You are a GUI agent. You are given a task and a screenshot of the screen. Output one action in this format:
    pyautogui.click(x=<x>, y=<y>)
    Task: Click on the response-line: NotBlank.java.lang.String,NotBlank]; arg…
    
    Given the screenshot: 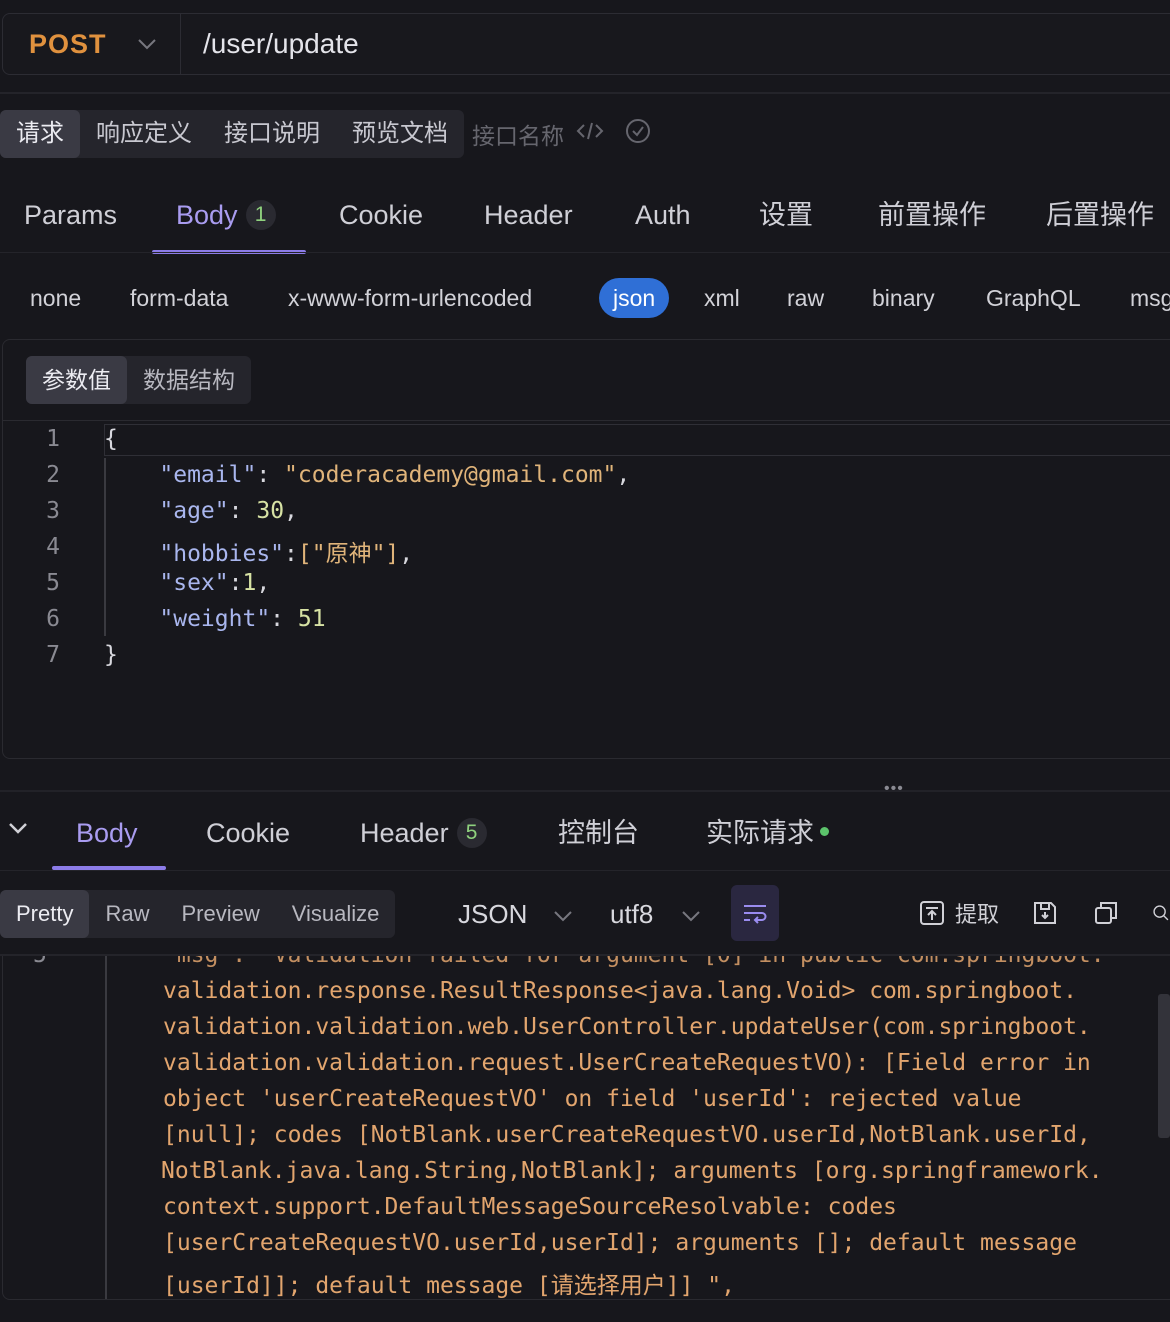 What is the action you would take?
    pyautogui.click(x=632, y=1171)
    